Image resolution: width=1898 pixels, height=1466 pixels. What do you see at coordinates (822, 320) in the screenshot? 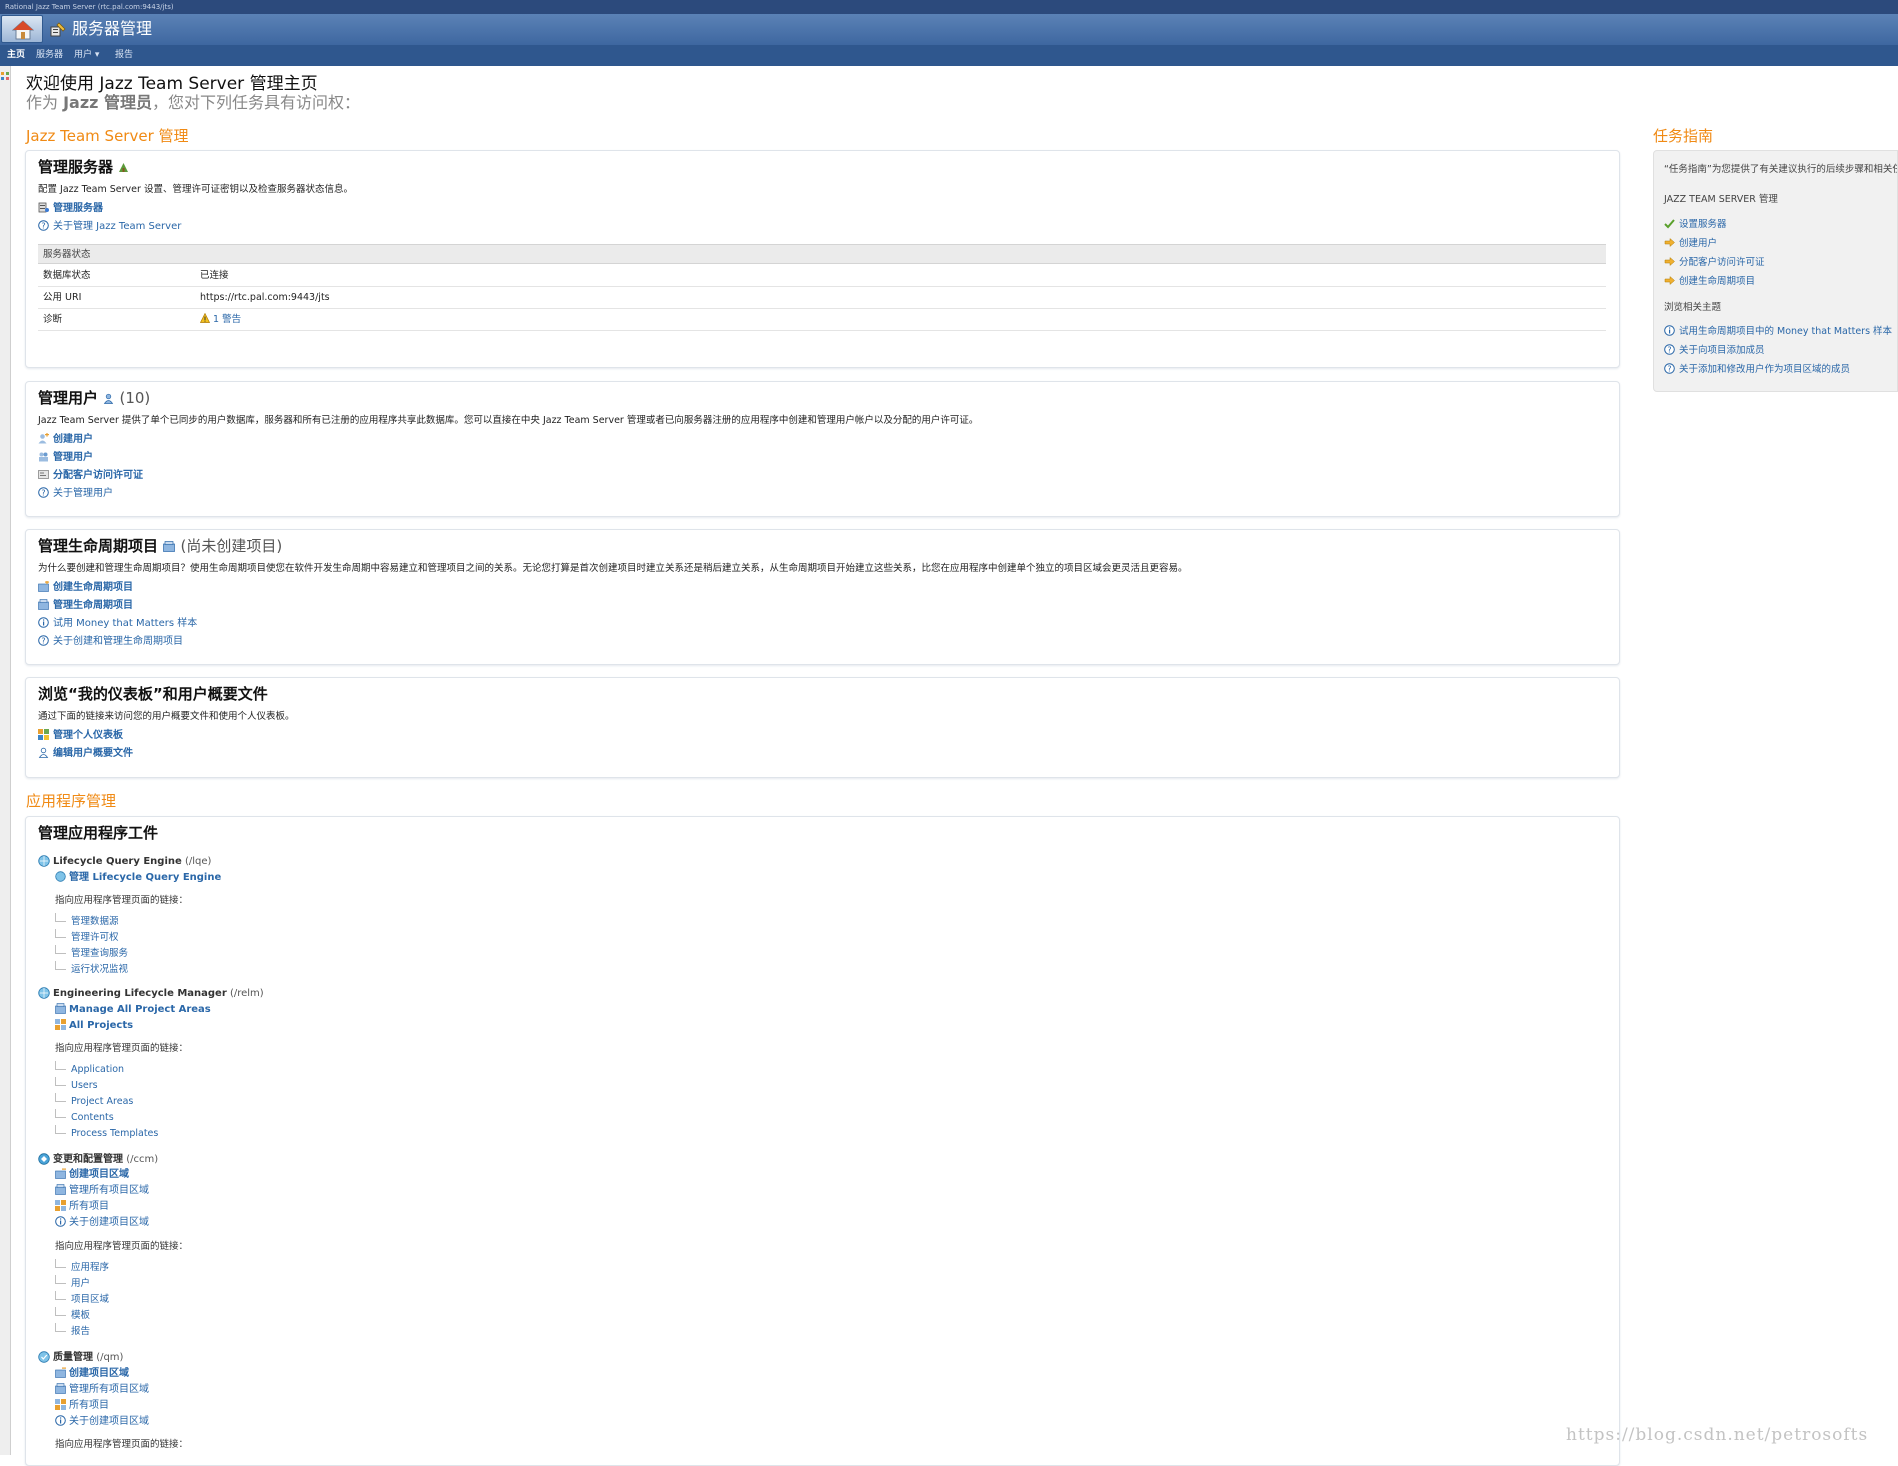
I see `status-row-diagnostics: 诊断 1 警告` at bounding box center [822, 320].